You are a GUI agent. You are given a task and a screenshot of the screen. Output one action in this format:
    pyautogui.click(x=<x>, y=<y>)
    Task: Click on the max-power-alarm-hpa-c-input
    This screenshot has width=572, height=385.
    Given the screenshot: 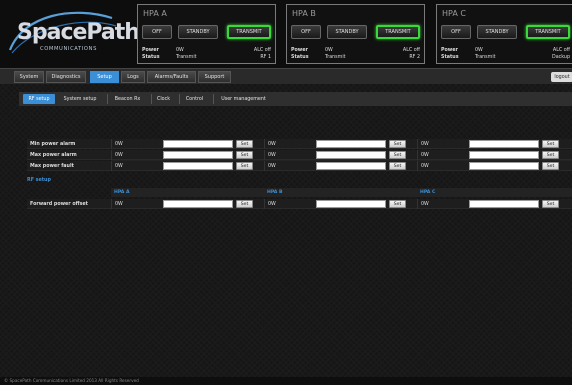 What is the action you would take?
    pyautogui.click(x=504, y=155)
    